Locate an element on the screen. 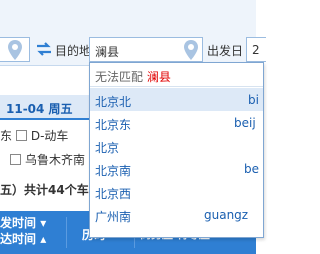 This screenshot has height=254, width=320. depart-date-value: 2 is located at coordinates (256, 50).